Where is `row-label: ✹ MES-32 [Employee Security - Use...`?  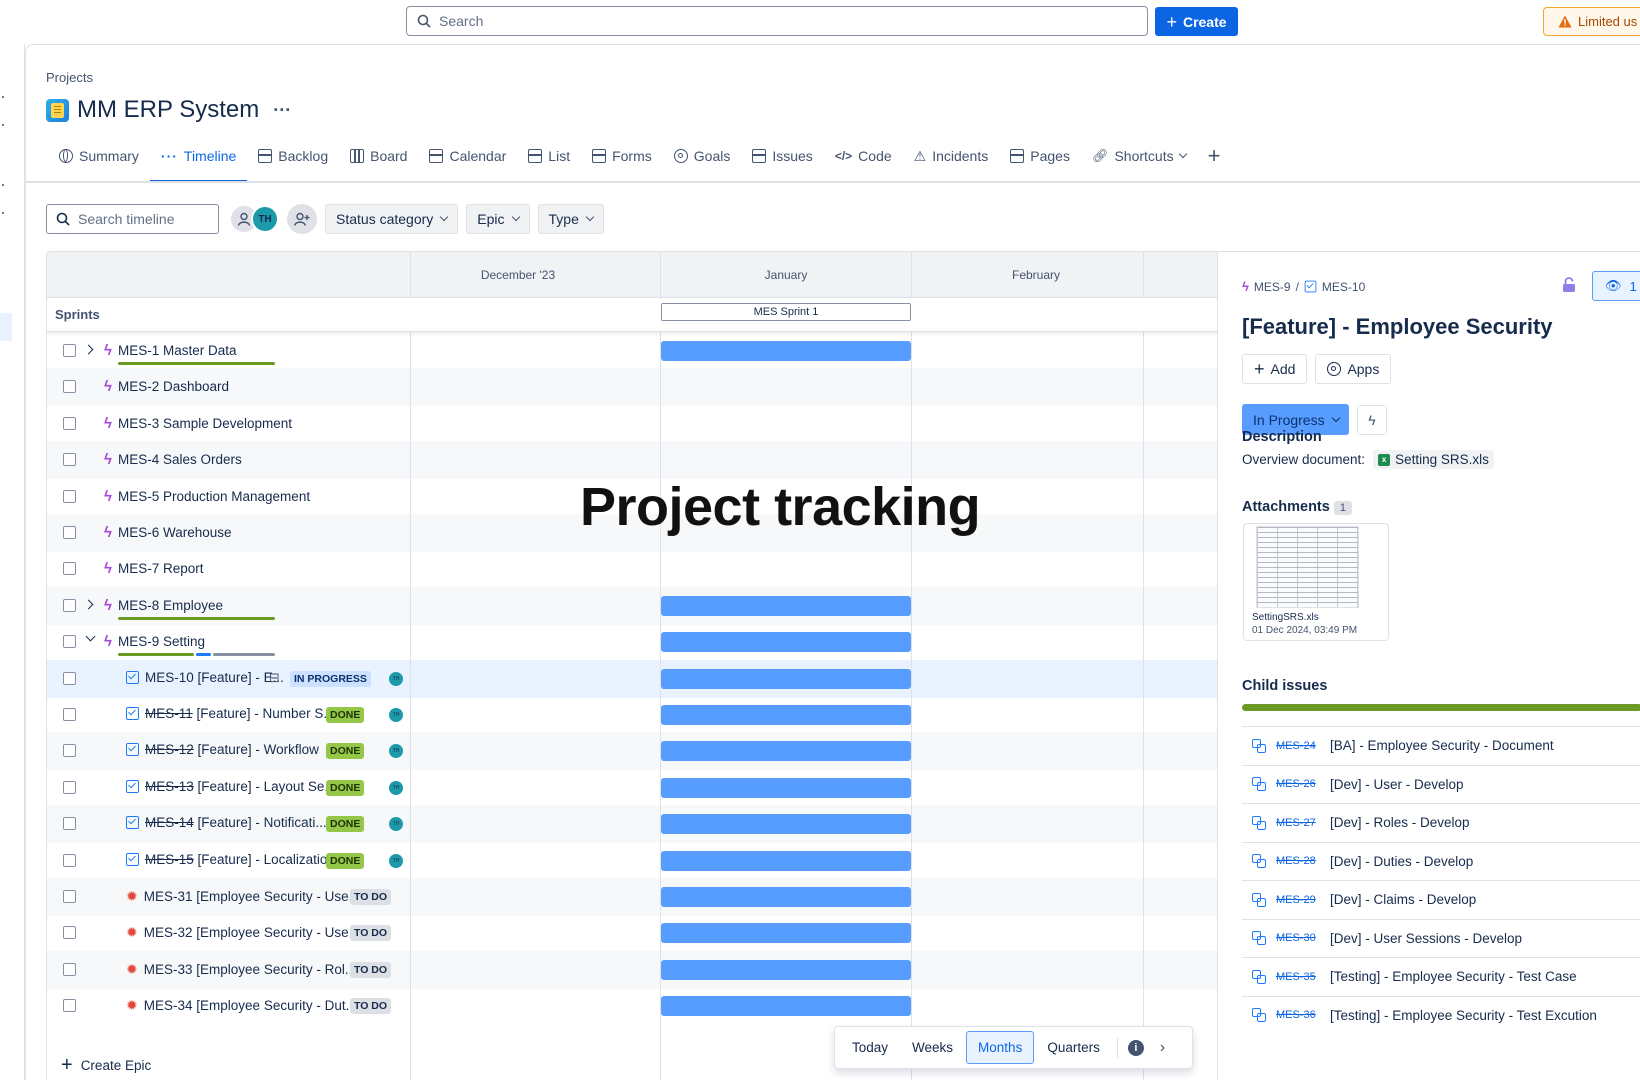 row-label: ✹ MES-32 [Employee Security - Use... is located at coordinates (243, 932).